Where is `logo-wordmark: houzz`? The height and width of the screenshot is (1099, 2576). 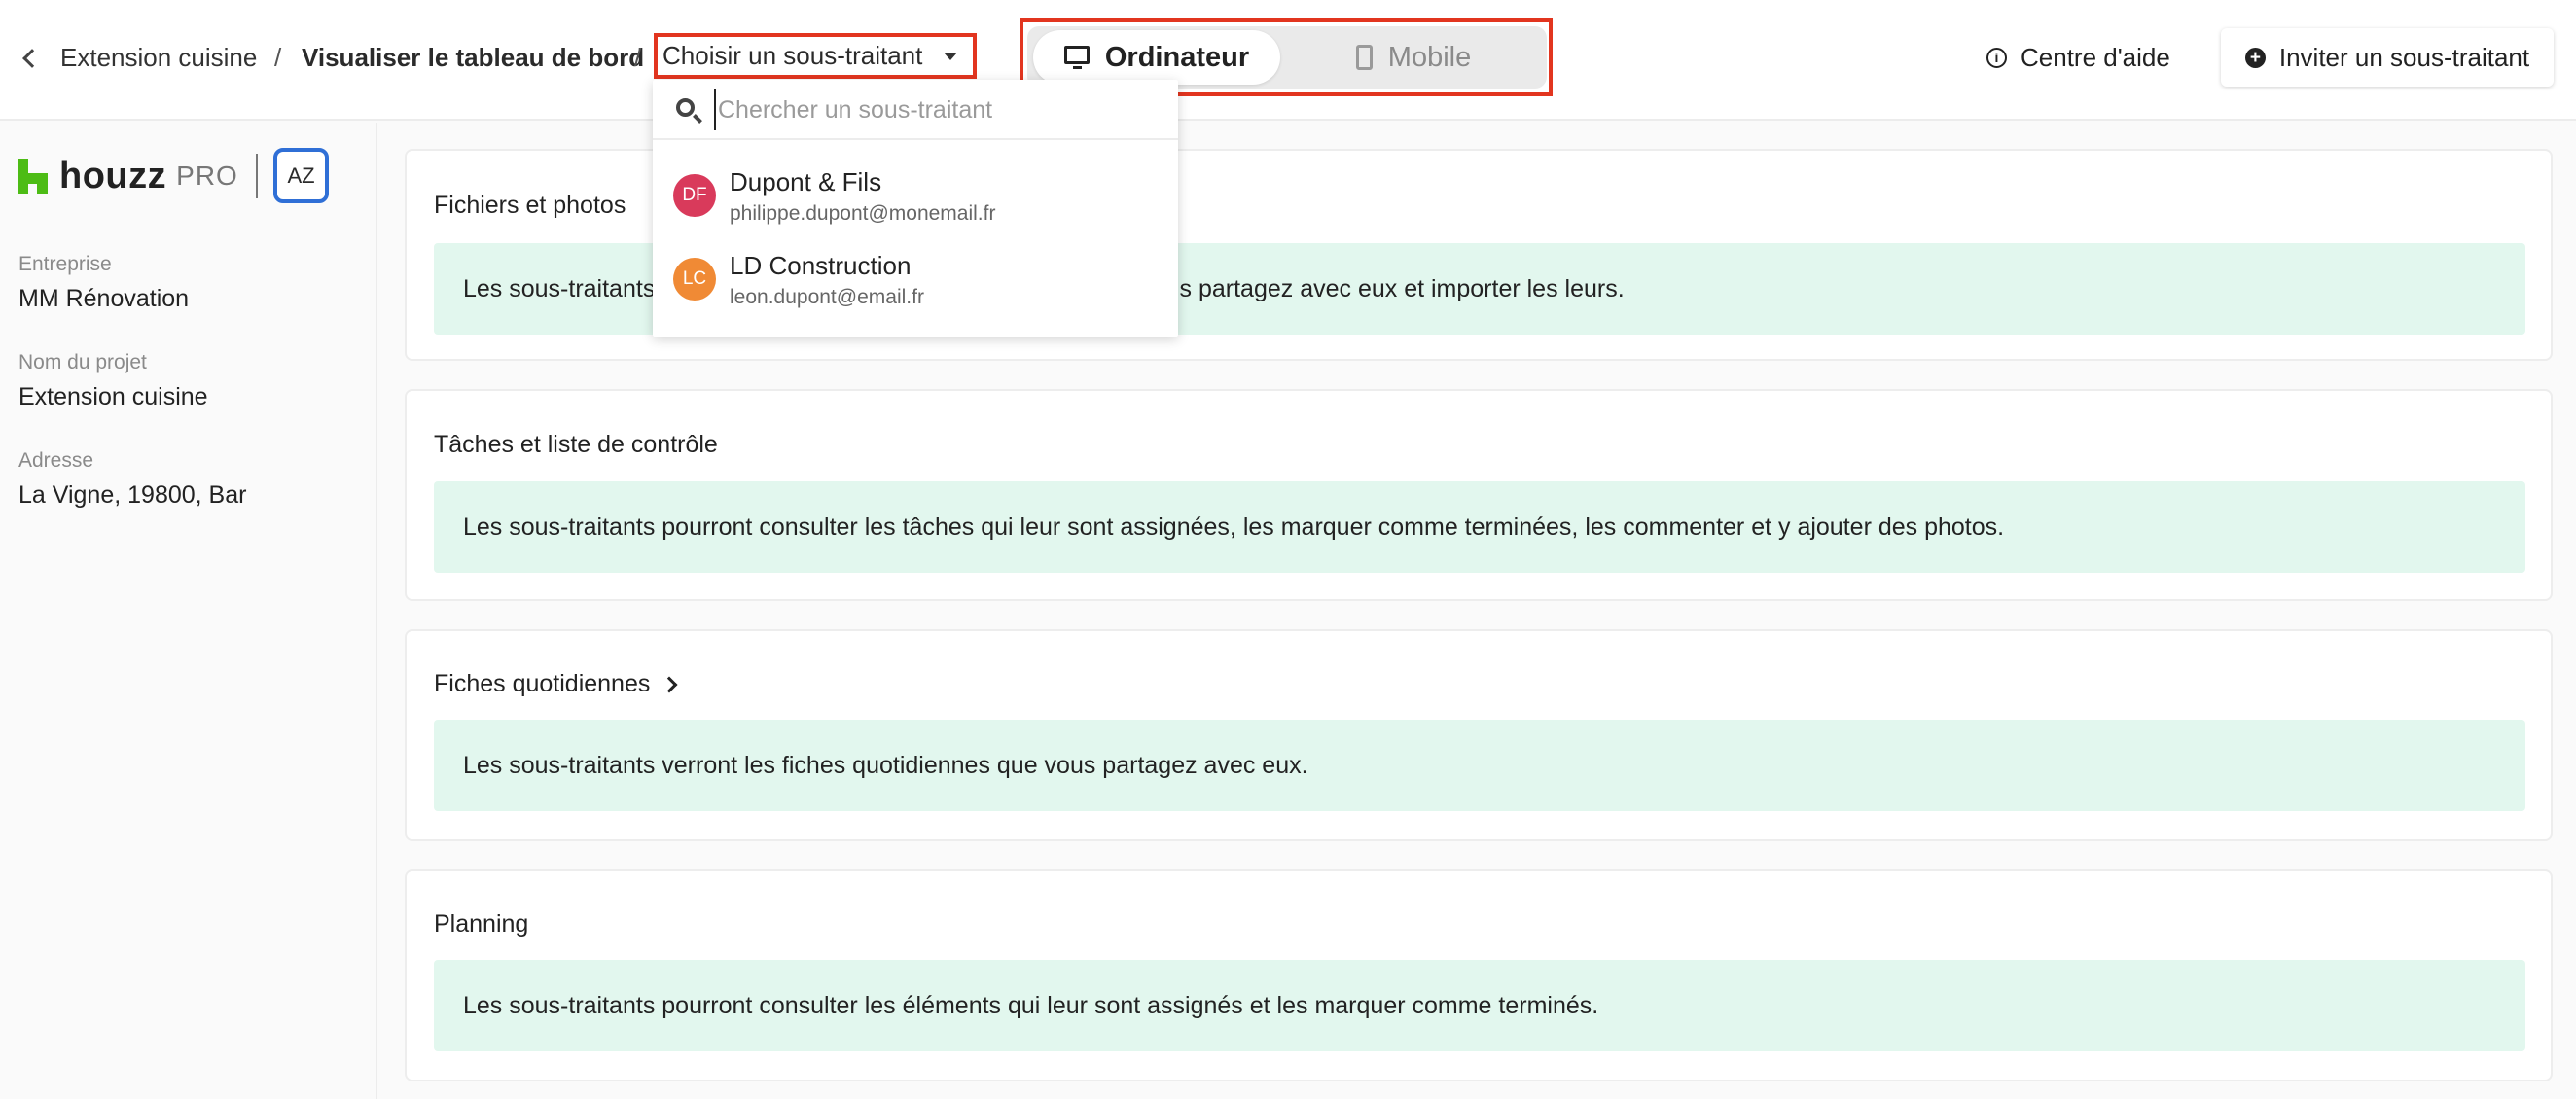 logo-wordmark: houzz is located at coordinates (113, 175).